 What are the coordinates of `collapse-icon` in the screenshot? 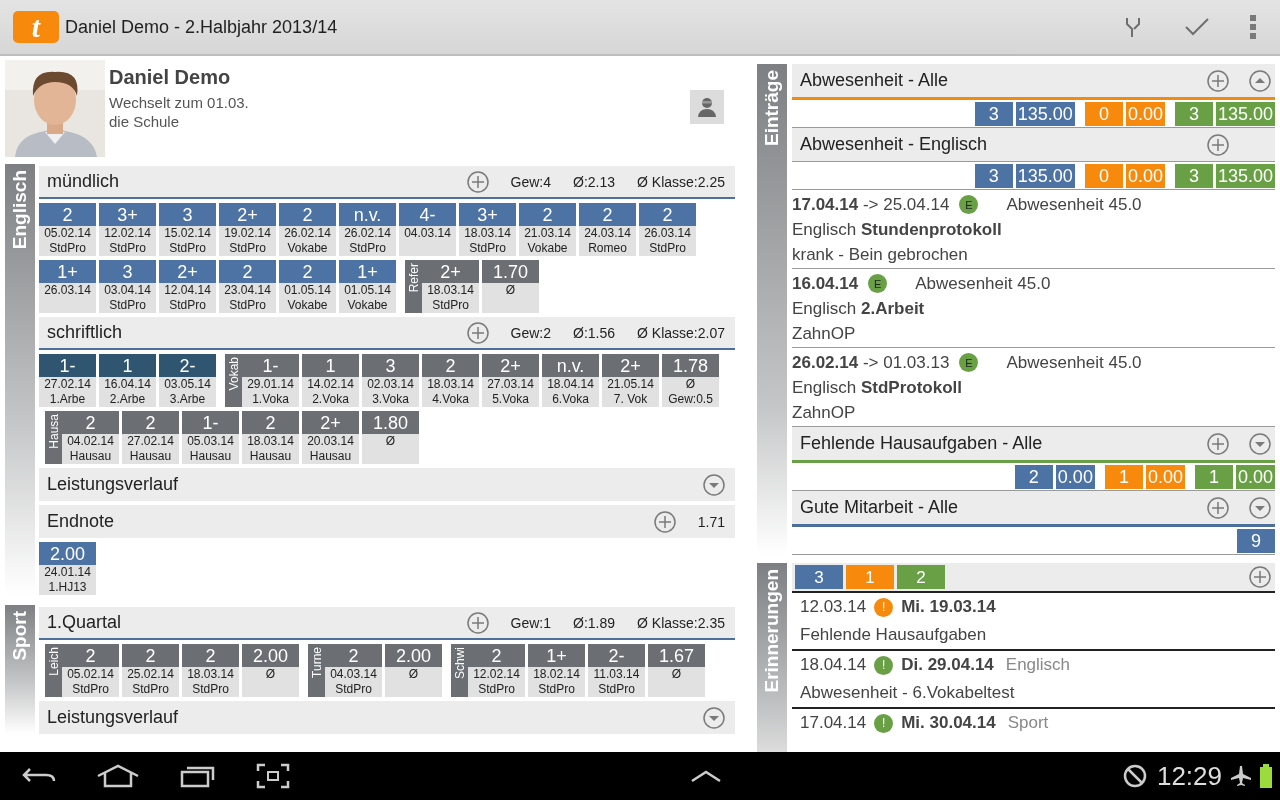 It's located at (1260, 80).